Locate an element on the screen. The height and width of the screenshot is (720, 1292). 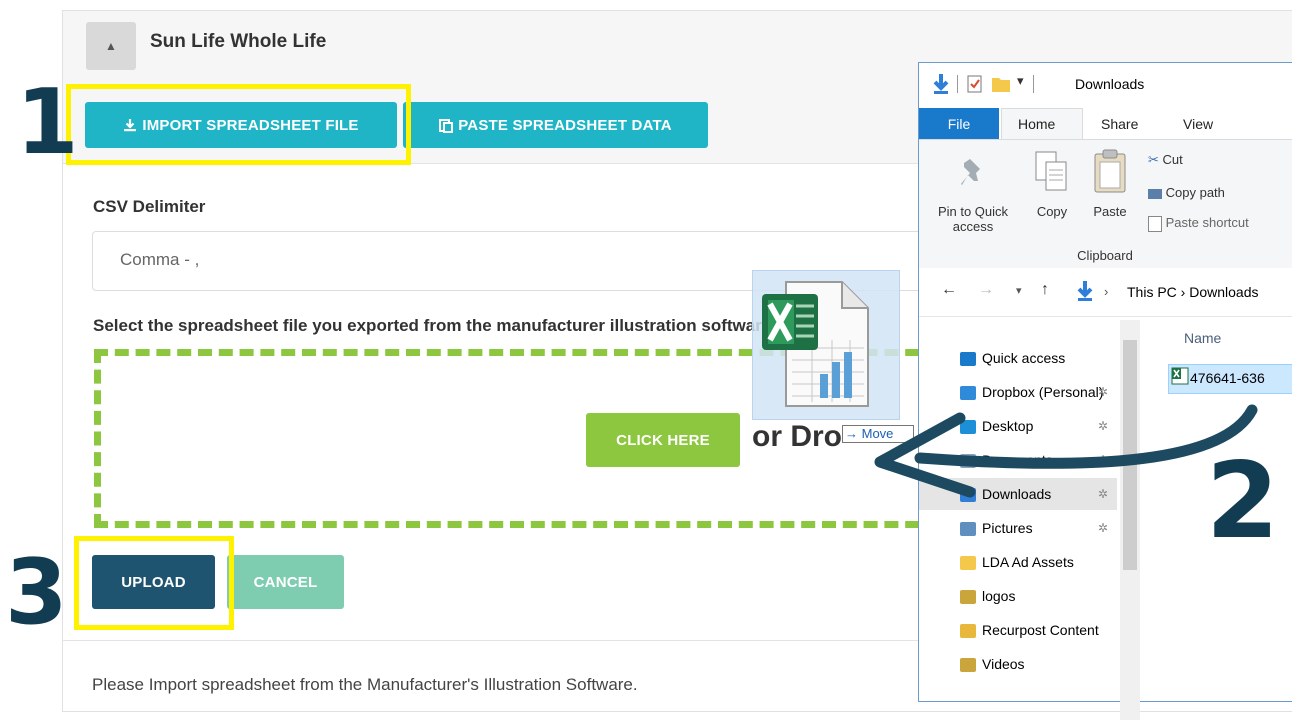
cut-label: Cut is located at coordinates (1172, 159).